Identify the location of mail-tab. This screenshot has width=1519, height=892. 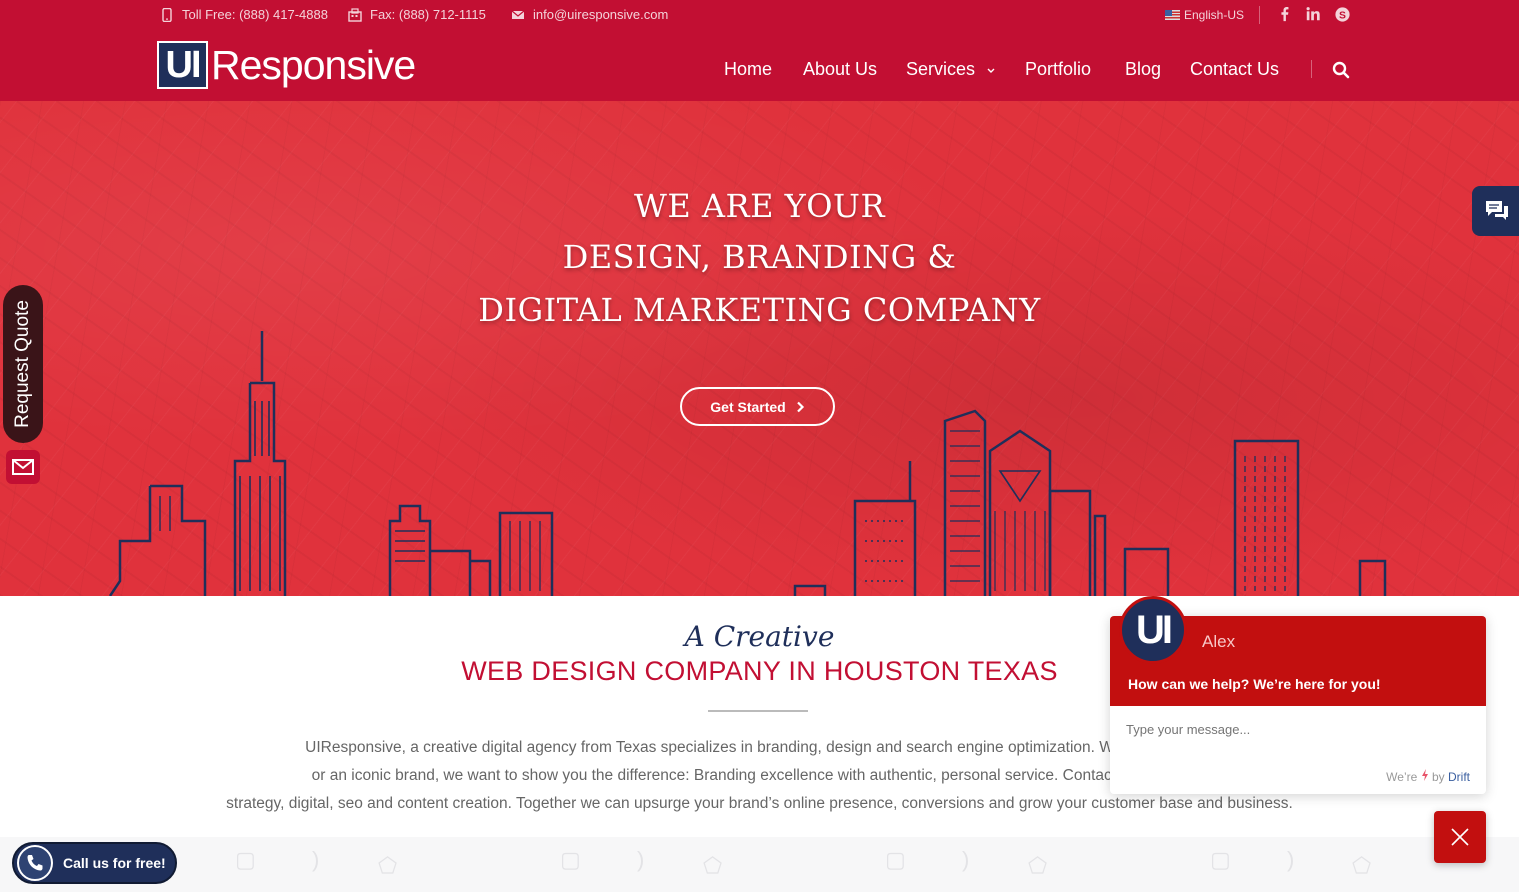
(23, 467).